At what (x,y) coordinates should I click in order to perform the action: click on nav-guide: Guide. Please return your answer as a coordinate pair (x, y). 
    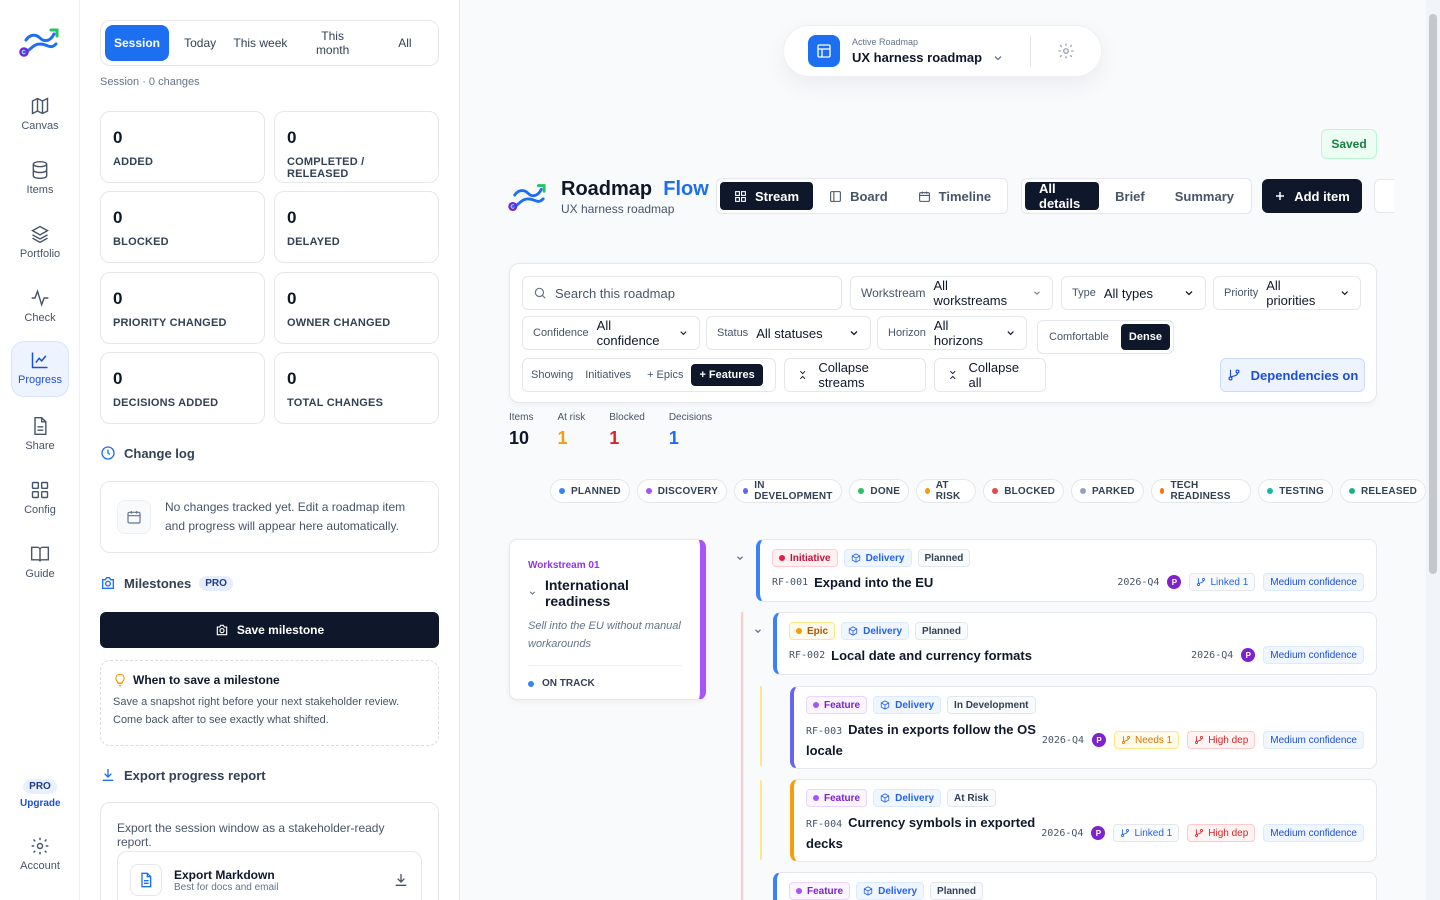
    Looking at the image, I should click on (40, 564).